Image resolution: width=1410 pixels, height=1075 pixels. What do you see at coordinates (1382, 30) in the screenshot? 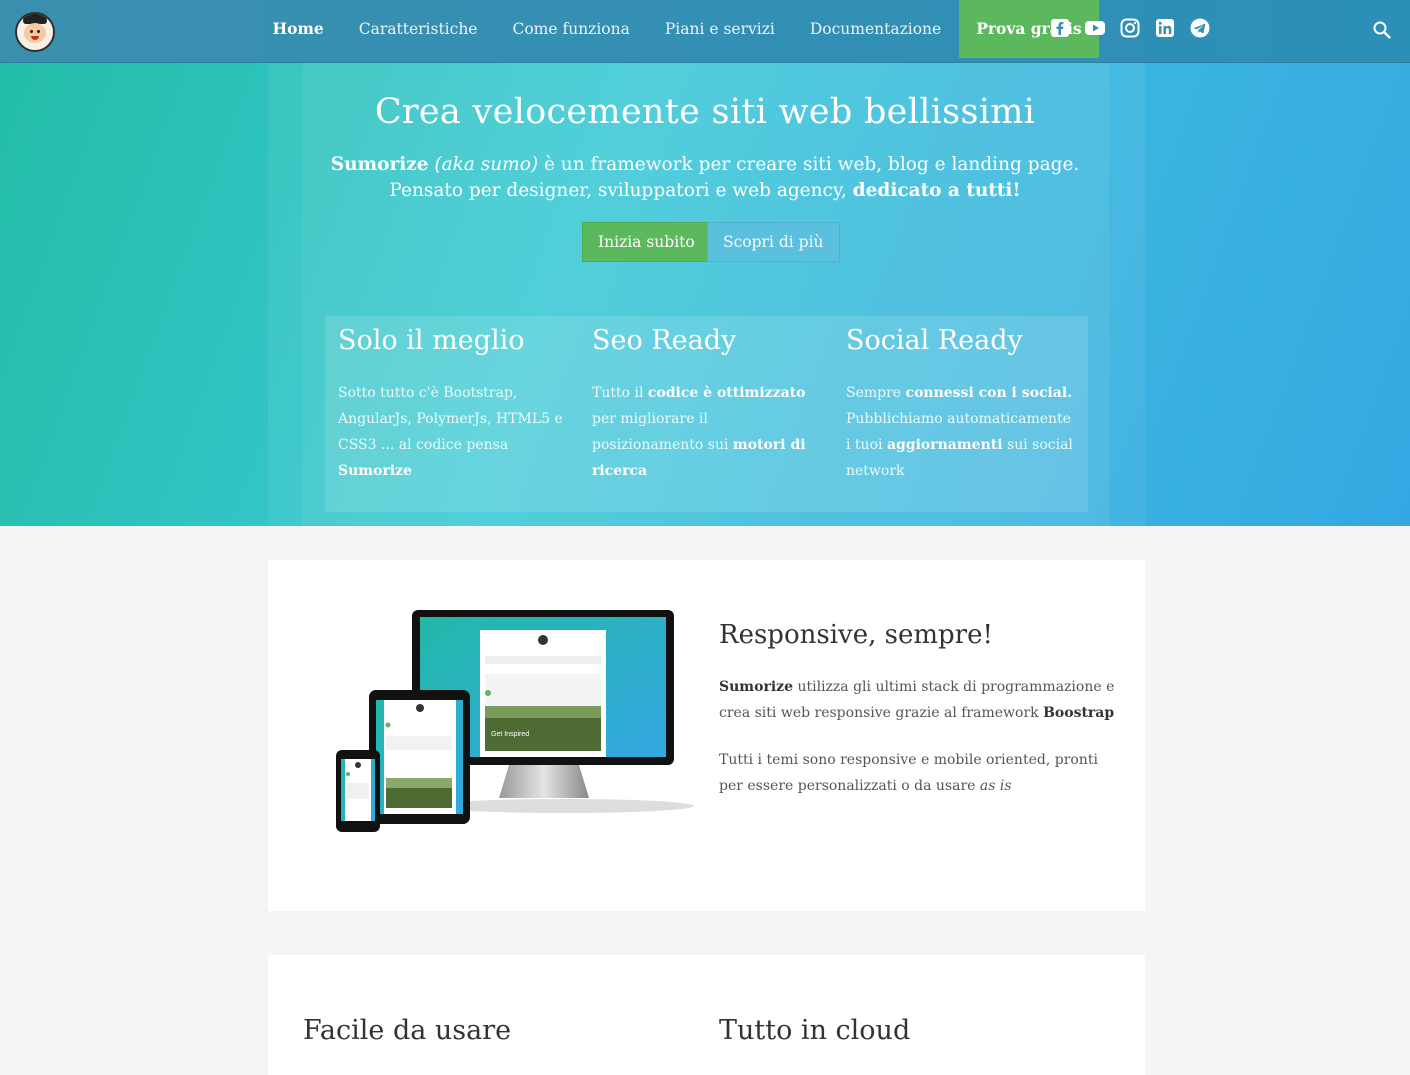
I see `search-icon` at bounding box center [1382, 30].